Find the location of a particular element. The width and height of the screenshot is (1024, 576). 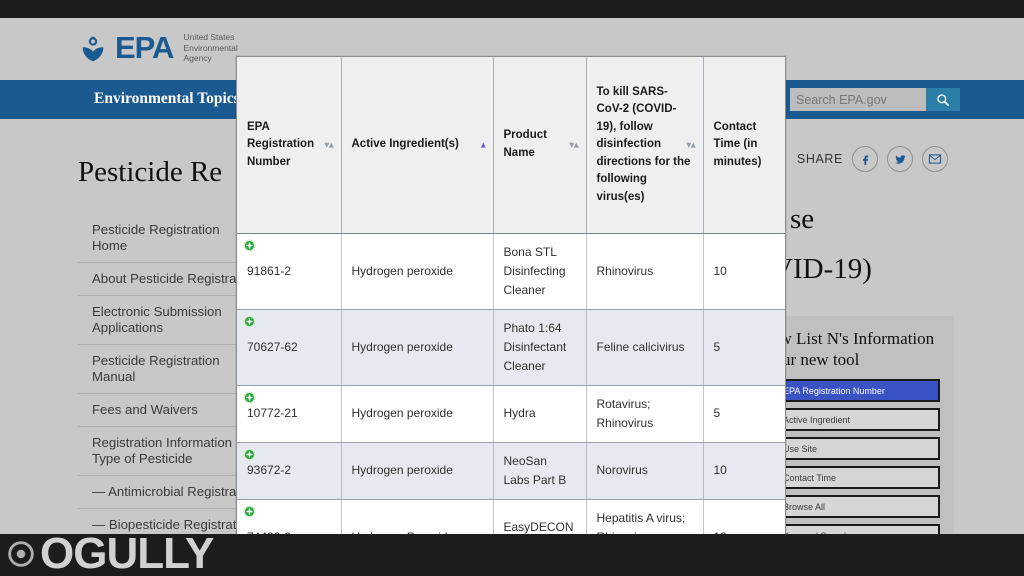

promo-button-label: Contact Time is located at coordinates (810, 477).